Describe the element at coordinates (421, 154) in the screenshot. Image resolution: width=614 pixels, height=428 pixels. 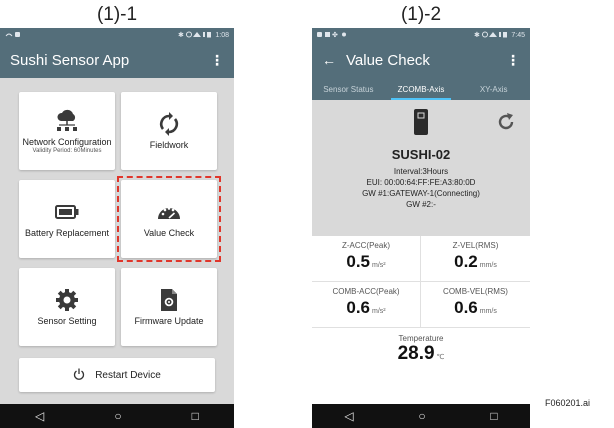
I see `device-name: SUSHI-02` at that location.